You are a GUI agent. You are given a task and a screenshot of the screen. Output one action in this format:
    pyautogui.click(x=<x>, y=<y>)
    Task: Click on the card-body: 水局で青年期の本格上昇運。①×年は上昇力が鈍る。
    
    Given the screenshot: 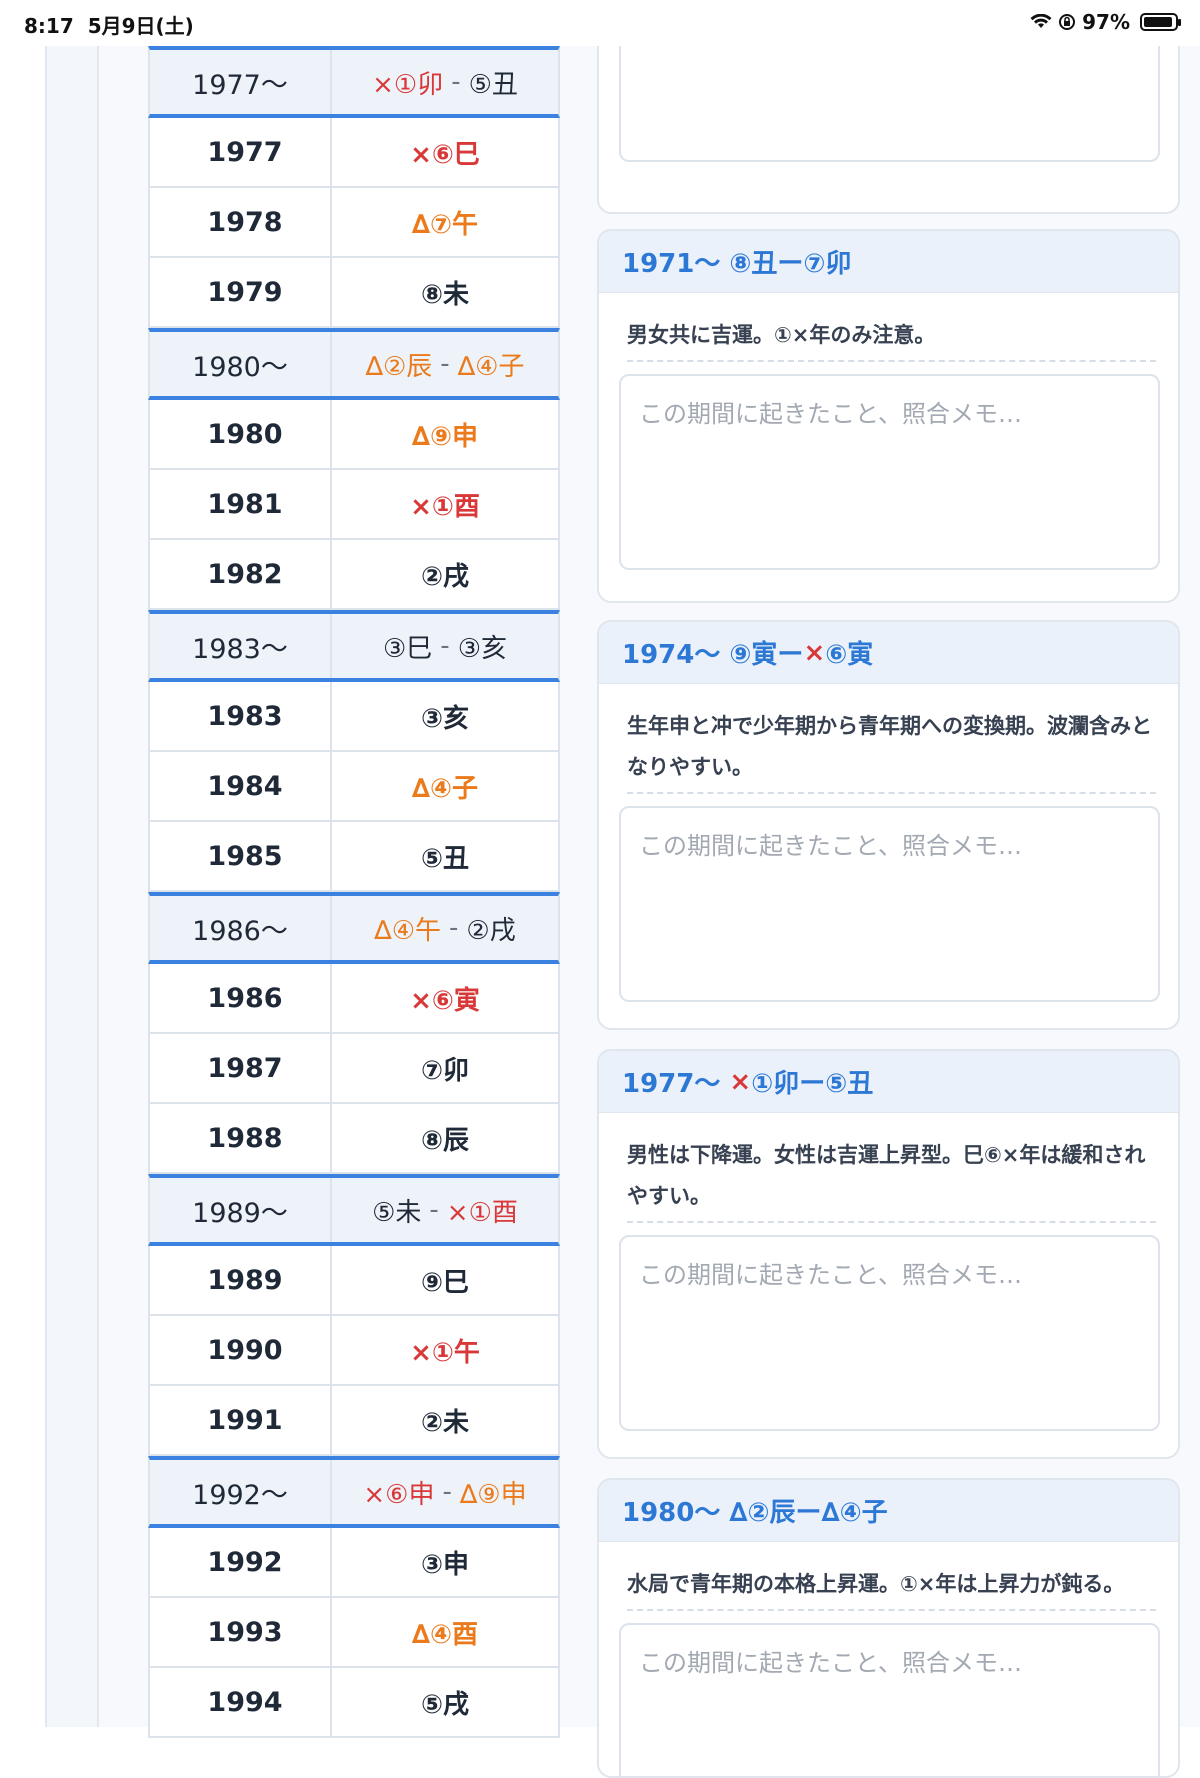 What is the action you would take?
    pyautogui.click(x=888, y=1576)
    